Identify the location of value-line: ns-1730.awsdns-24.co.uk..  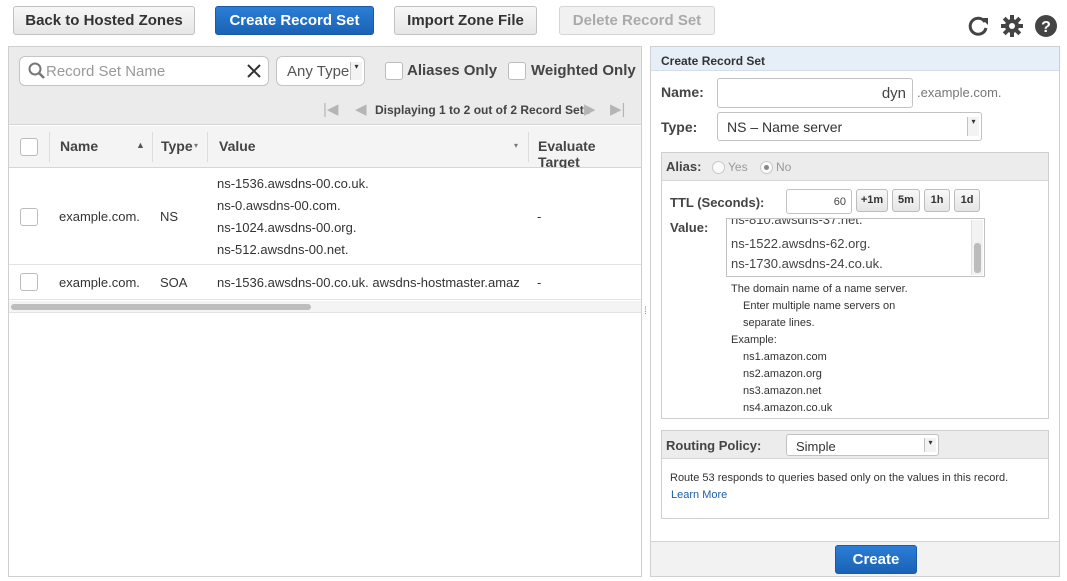
(807, 263).